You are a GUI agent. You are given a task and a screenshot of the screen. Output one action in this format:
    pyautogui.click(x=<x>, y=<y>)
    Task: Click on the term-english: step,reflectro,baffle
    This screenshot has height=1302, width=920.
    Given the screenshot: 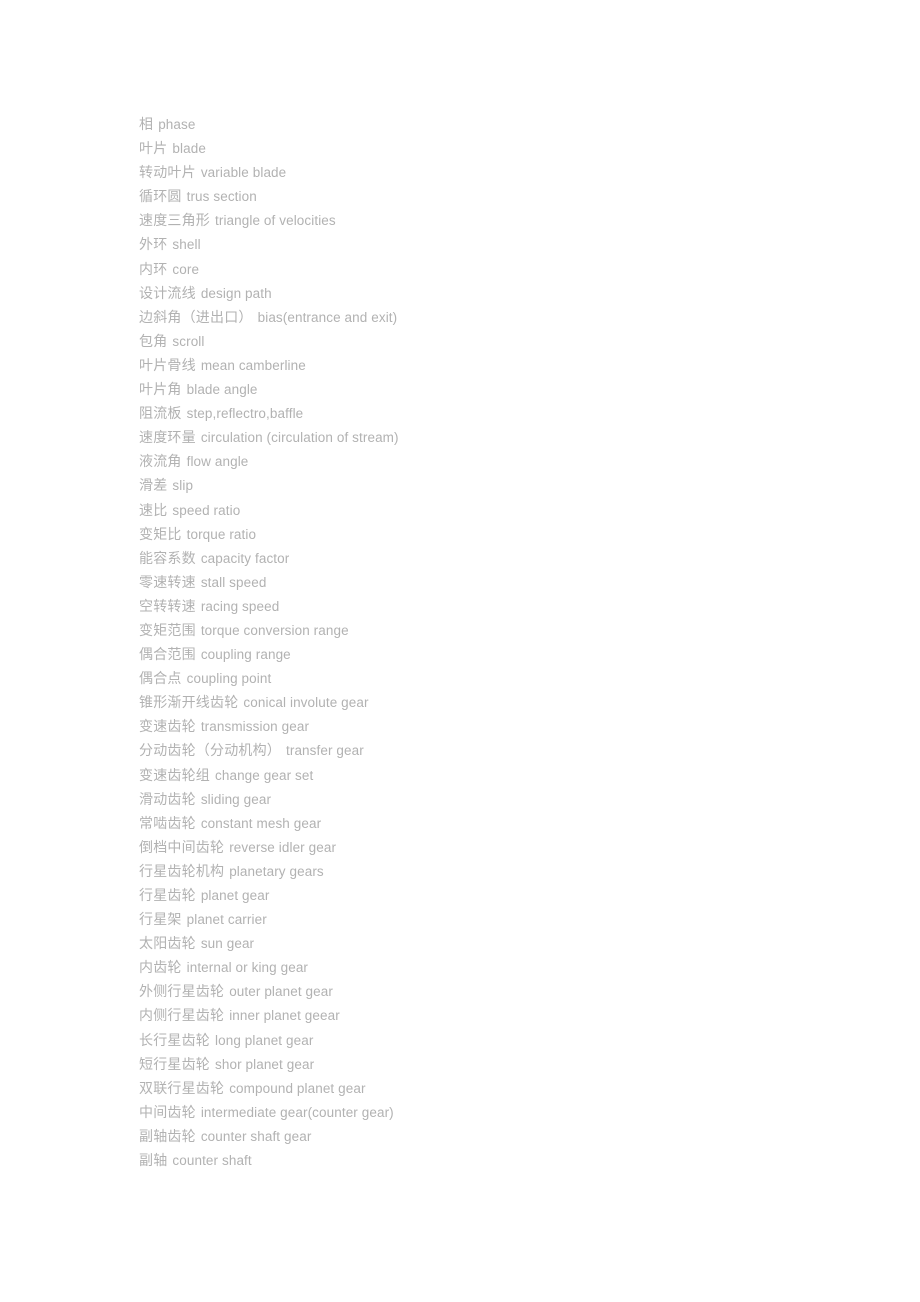 What is the action you would take?
    pyautogui.click(x=245, y=414)
    